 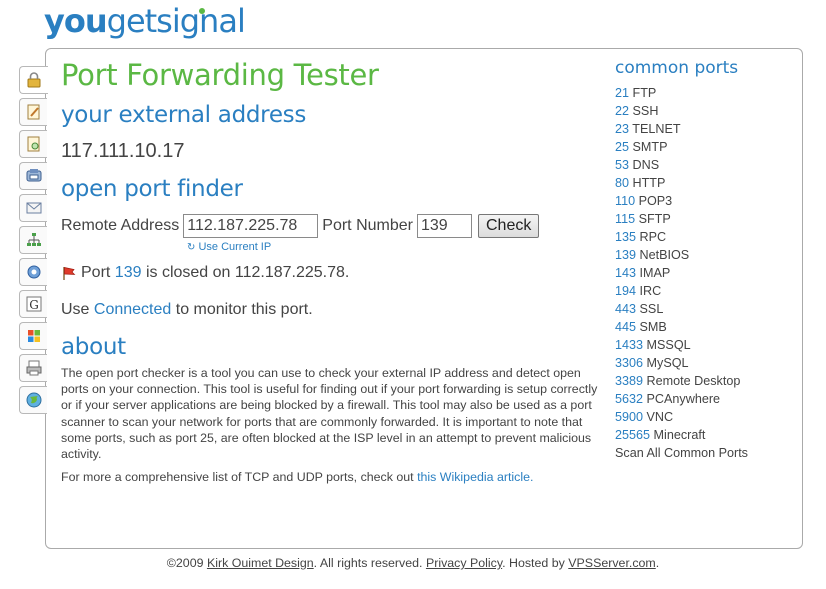 What do you see at coordinates (654, 219) in the screenshot?
I see `port-service-name: SFTP` at bounding box center [654, 219].